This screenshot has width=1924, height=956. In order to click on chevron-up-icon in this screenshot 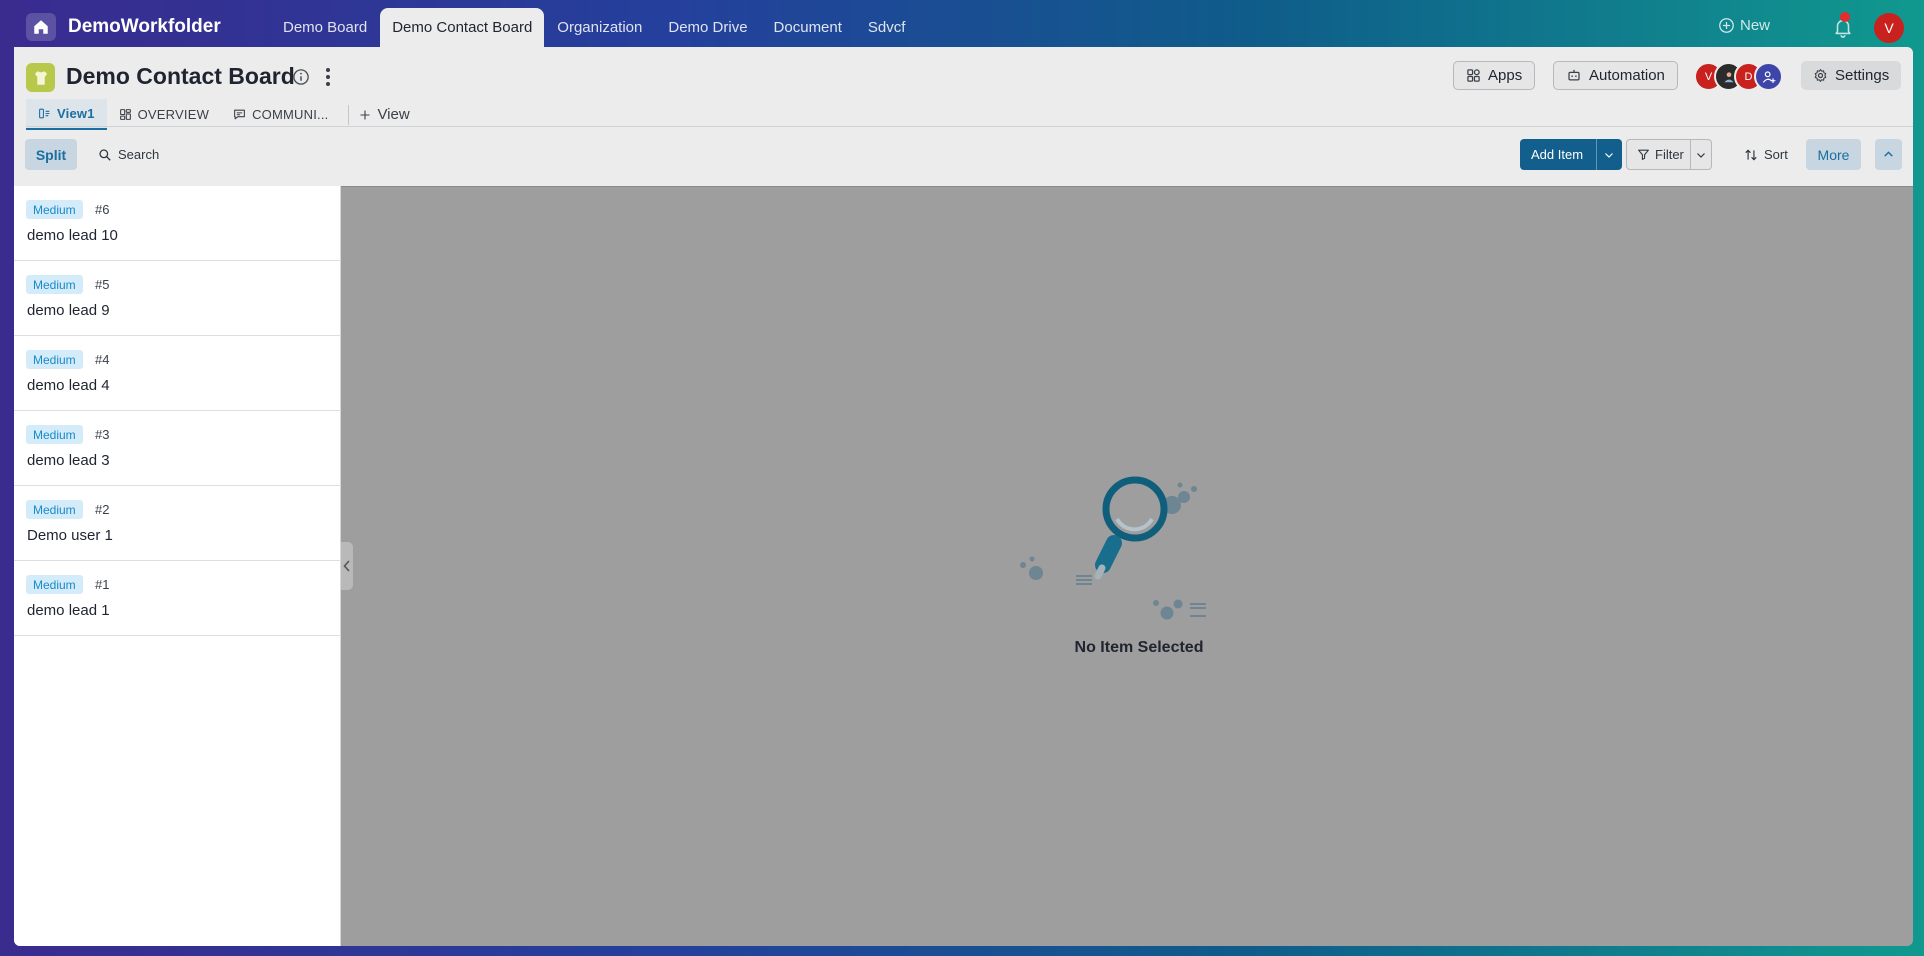, I will do `click(1888, 154)`.